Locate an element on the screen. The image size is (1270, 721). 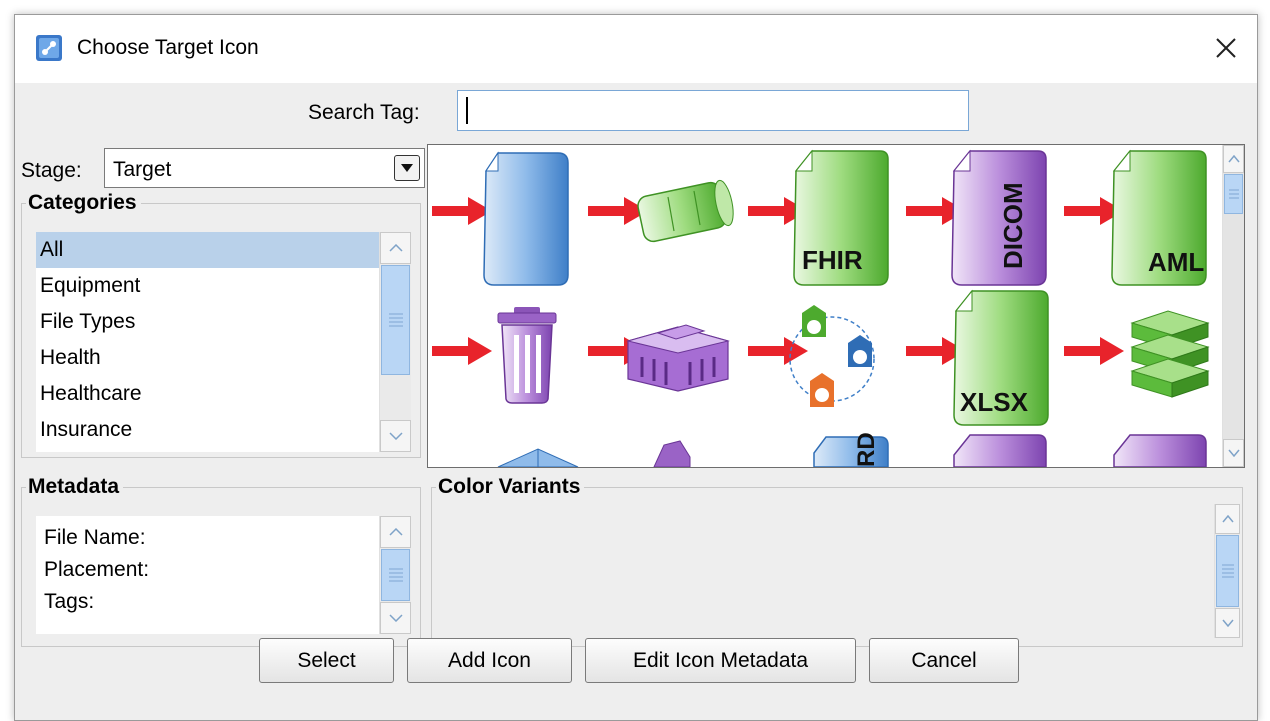
close-button is located at coordinates (1226, 48).